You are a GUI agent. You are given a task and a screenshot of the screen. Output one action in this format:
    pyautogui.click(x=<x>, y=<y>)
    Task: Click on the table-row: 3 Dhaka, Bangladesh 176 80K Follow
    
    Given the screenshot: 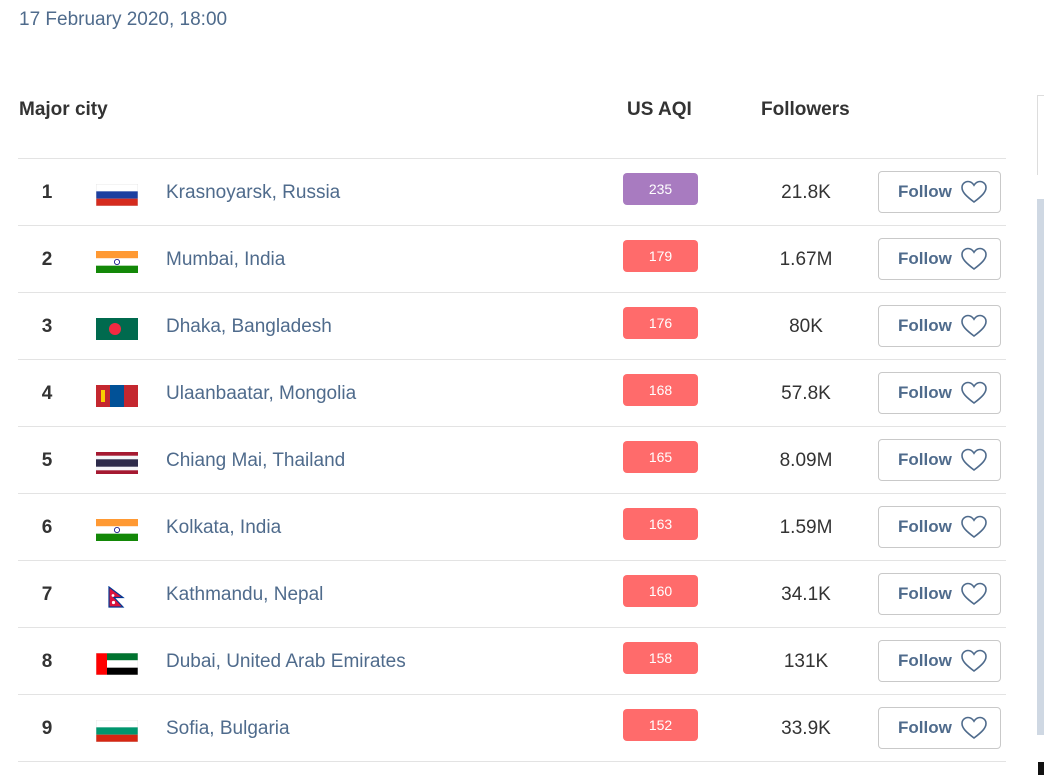 What is the action you would take?
    pyautogui.click(x=512, y=326)
    